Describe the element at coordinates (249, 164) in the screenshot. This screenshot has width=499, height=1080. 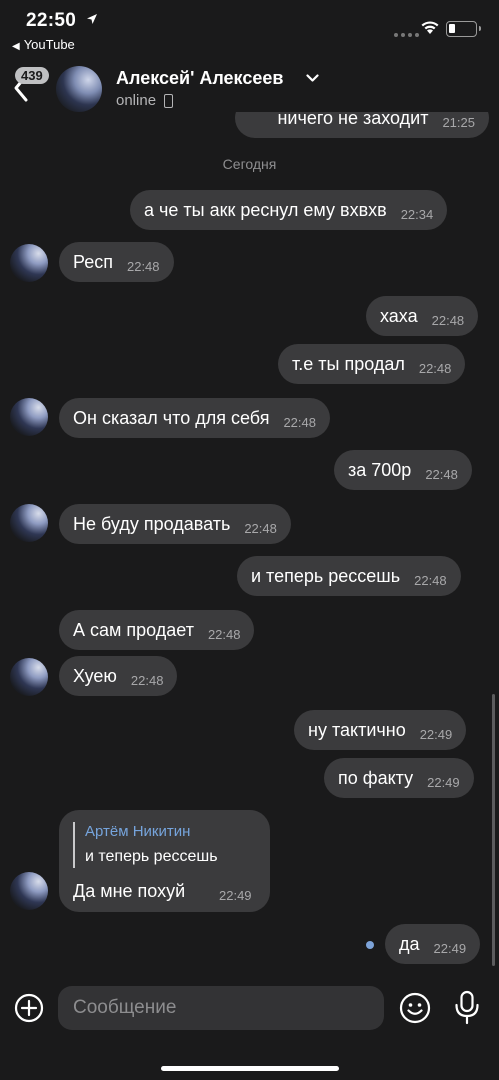
I see `date-separator: Сегодня` at that location.